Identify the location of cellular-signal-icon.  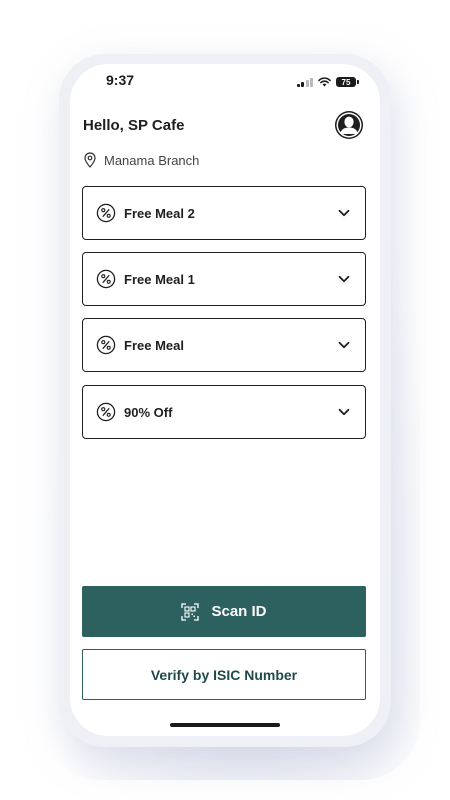
(304, 82).